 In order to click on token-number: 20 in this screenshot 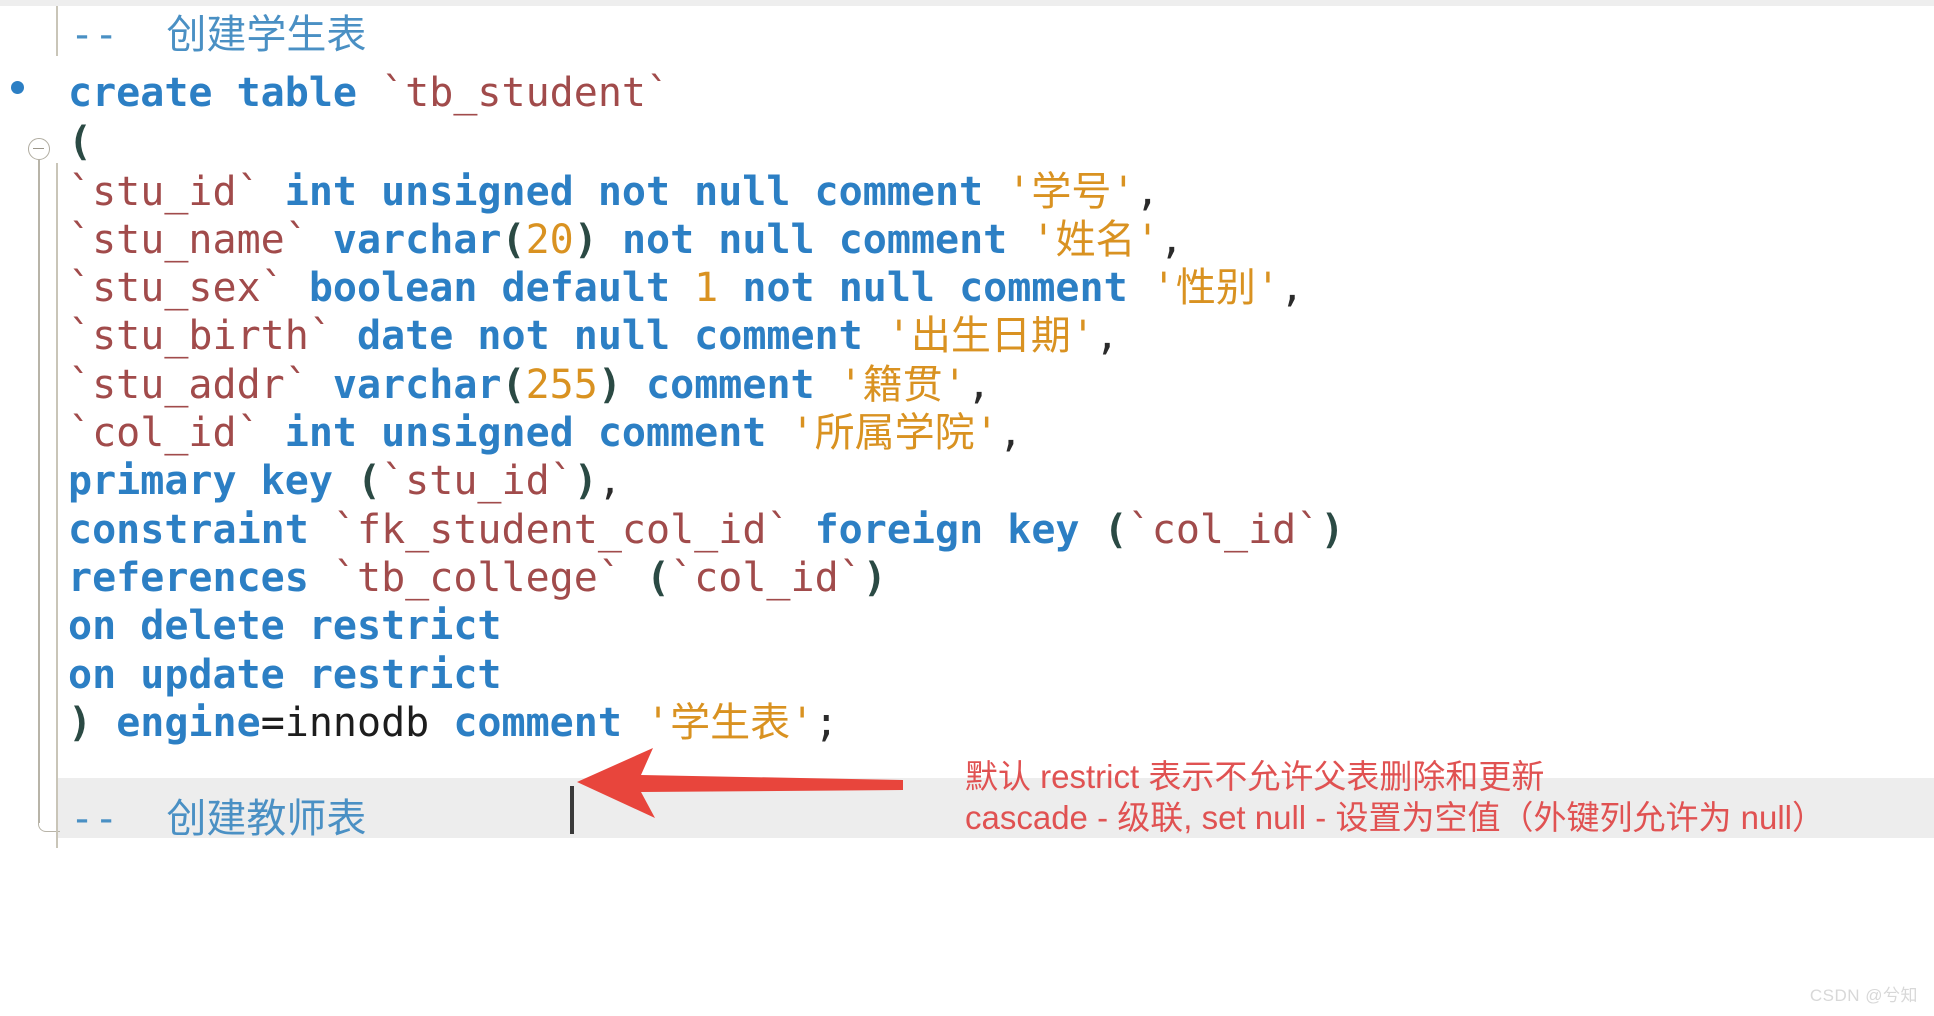, I will do `click(549, 240)`.